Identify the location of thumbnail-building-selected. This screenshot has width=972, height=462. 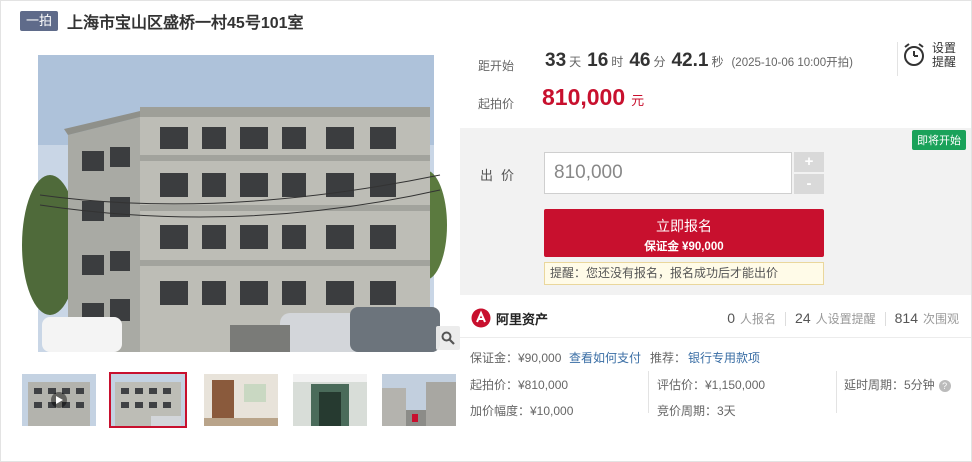
(148, 400).